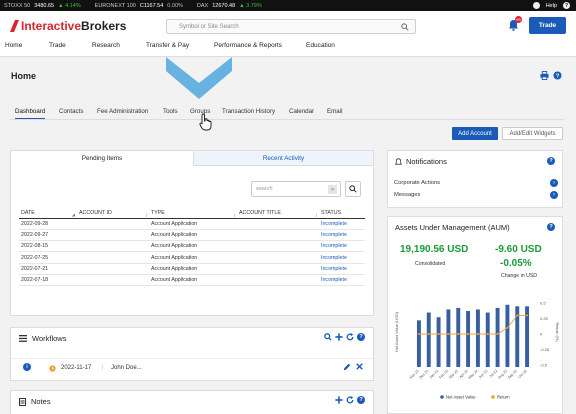 The width and height of the screenshot is (576, 414). What do you see at coordinates (115, 5) in the screenshot?
I see `ticker-name: EURONEXT 100` at bounding box center [115, 5].